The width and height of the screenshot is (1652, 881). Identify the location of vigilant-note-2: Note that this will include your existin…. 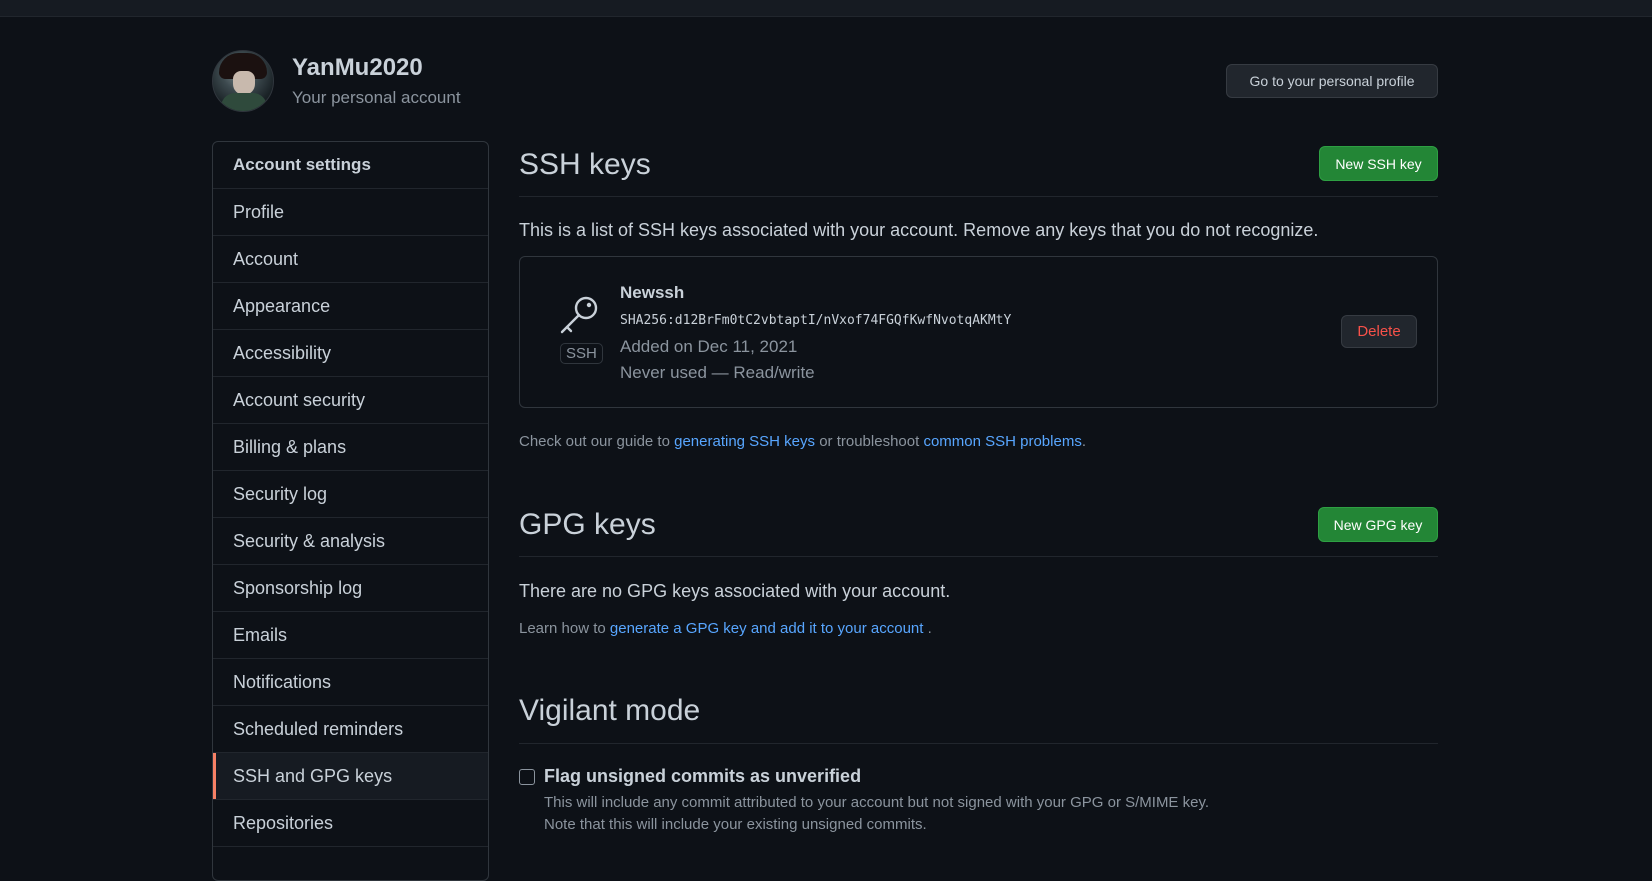
(735, 824).